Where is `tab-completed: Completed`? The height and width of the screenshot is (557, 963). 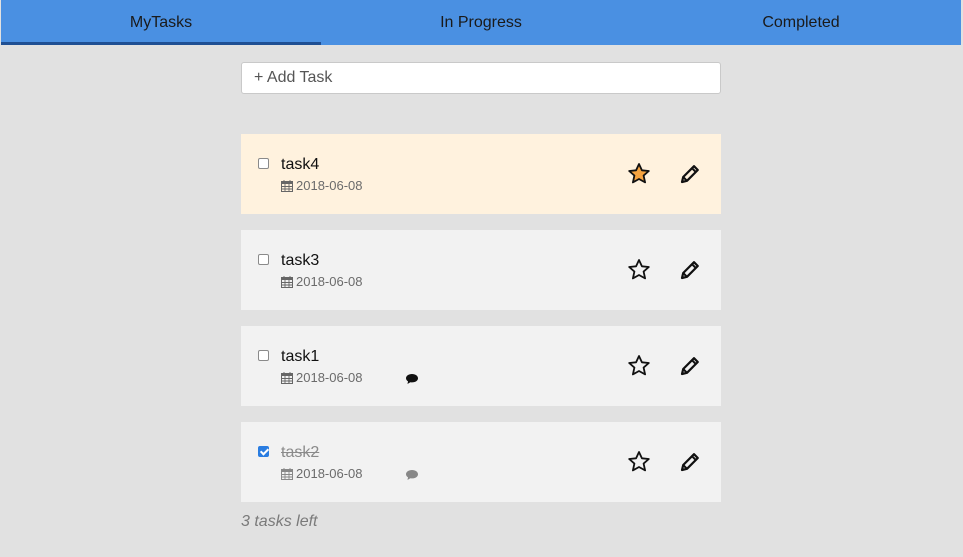
tab-completed: Completed is located at coordinates (801, 22).